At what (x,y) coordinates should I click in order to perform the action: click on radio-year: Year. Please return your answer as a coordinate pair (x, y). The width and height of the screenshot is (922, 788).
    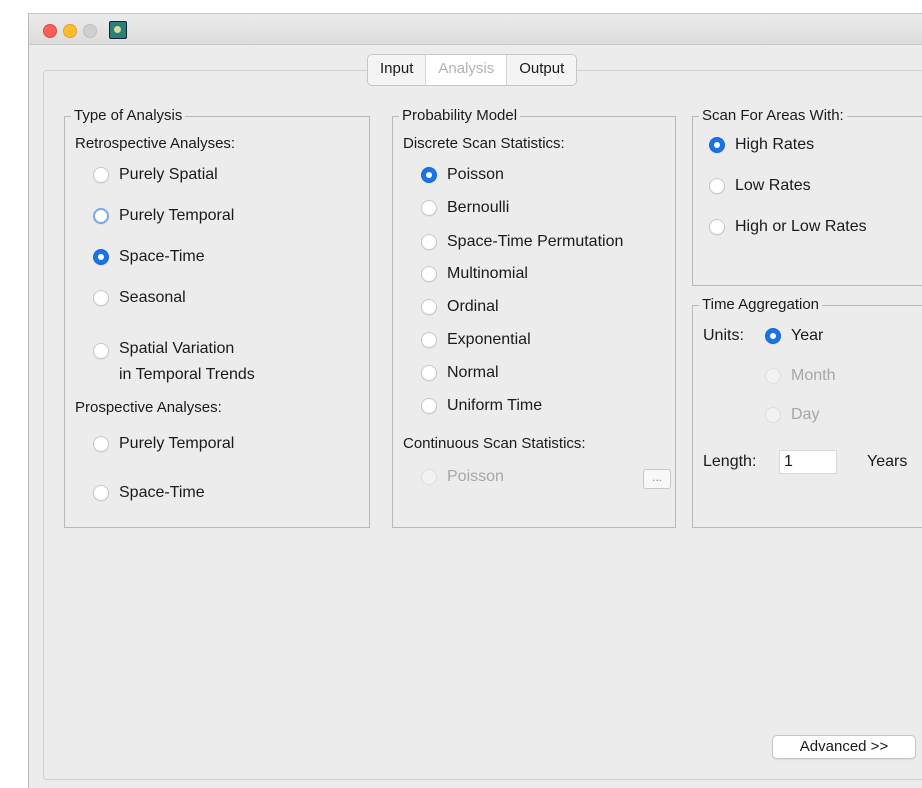
    Looking at the image, I should click on (794, 336).